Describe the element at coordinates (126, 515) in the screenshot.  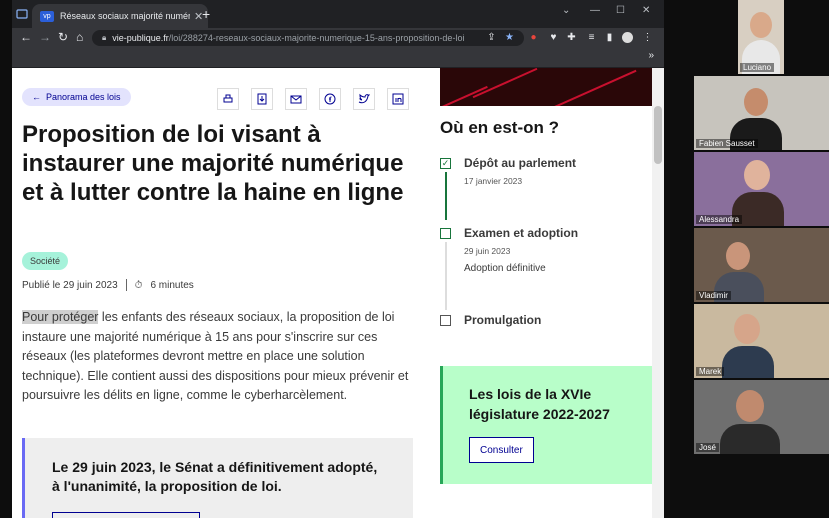
I see `callout-button` at that location.